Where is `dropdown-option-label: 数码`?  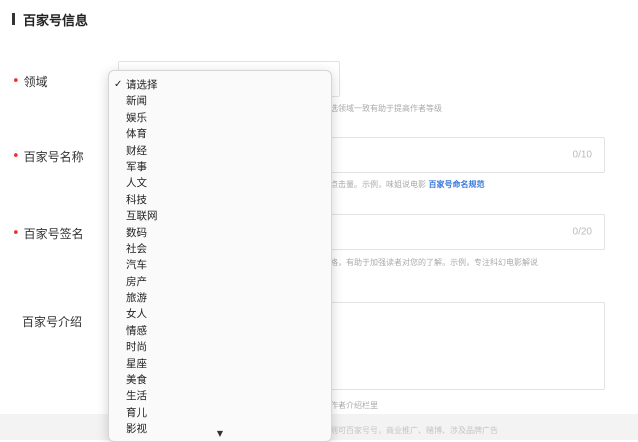
dropdown-option-label: 数码 is located at coordinates (136, 232).